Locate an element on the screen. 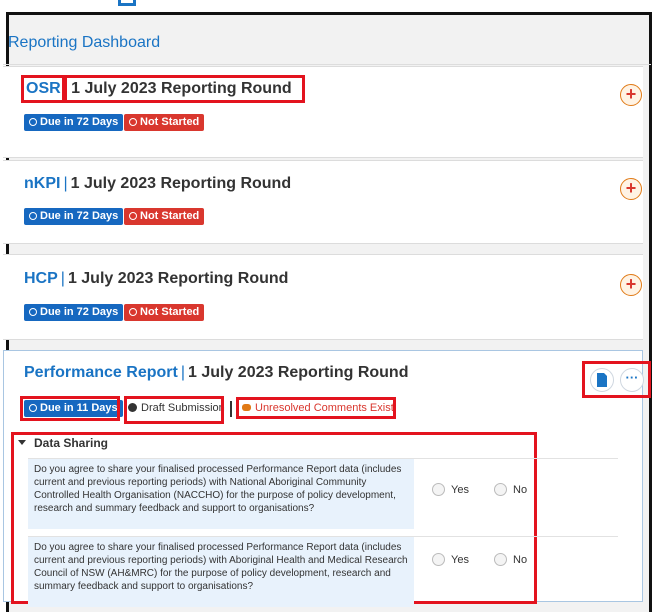 The height and width of the screenshot is (612, 654). more-options-button: ··· is located at coordinates (632, 380).